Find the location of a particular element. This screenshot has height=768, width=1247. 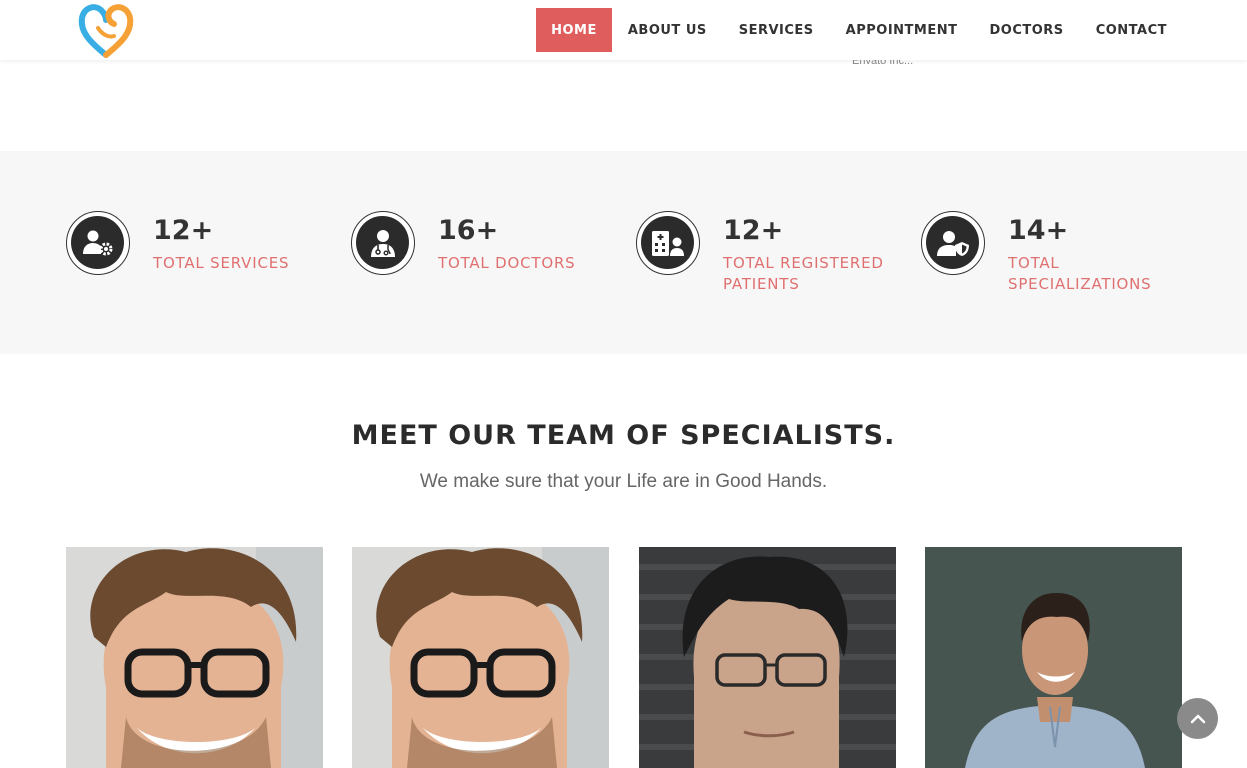

stat-patients: 12+ TOTAL REGISTERED PATIENTS is located at coordinates (771, 256).